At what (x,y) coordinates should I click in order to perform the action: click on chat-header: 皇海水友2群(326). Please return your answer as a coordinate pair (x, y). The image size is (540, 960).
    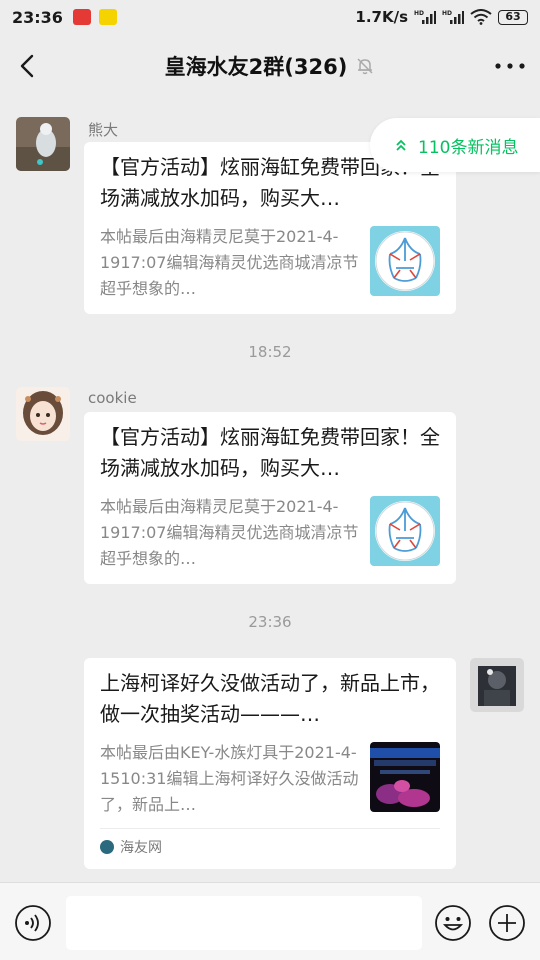
    Looking at the image, I should click on (270, 66).